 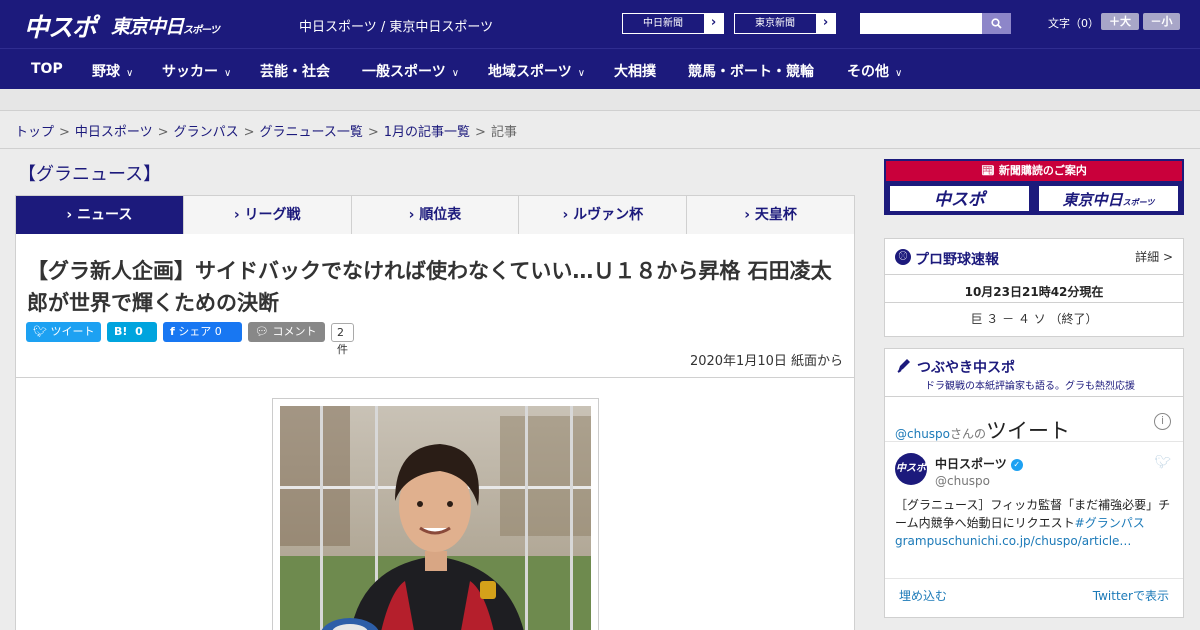 I want to click on search-input, so click(x=921, y=23).